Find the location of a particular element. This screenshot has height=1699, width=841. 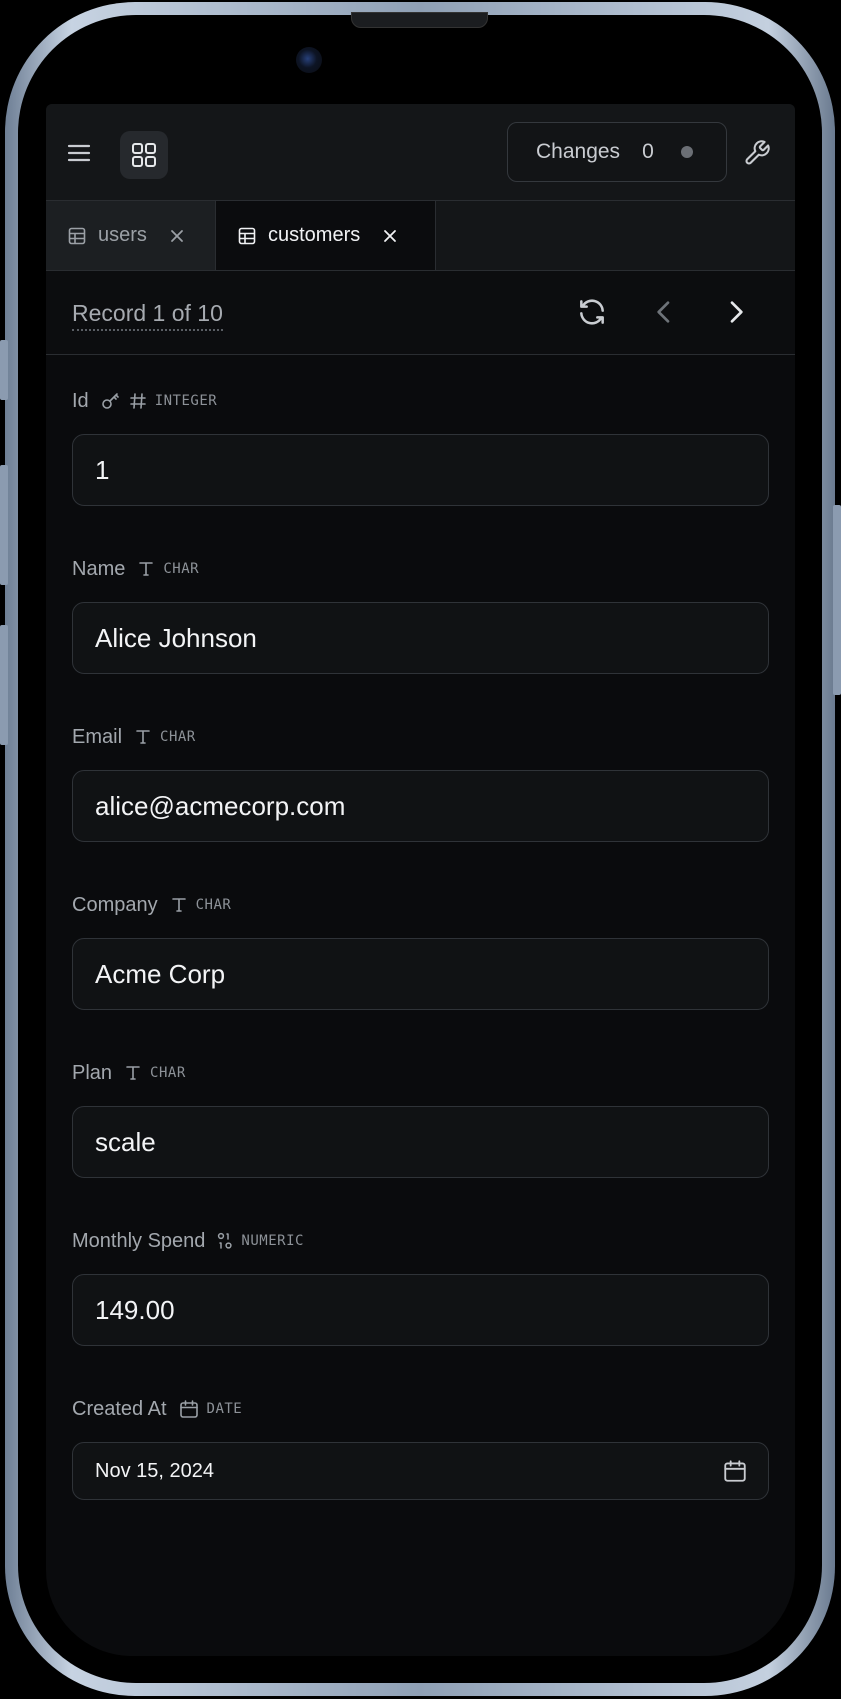

field-type: DATE is located at coordinates (224, 1409).